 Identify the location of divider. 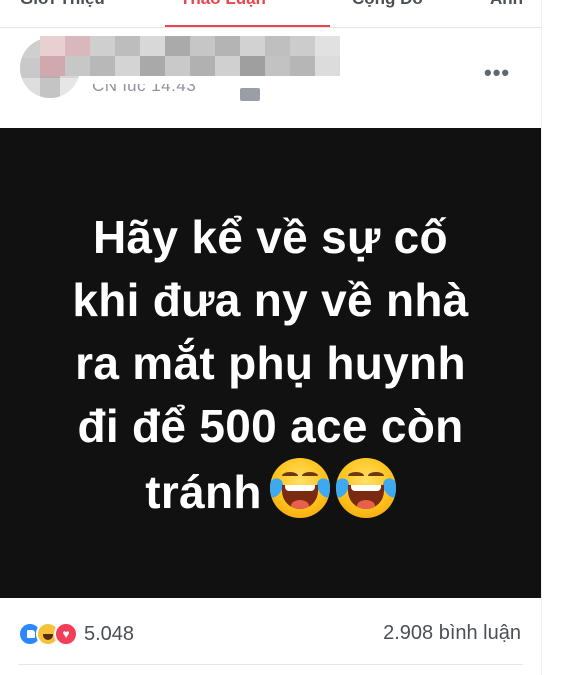
(270, 664).